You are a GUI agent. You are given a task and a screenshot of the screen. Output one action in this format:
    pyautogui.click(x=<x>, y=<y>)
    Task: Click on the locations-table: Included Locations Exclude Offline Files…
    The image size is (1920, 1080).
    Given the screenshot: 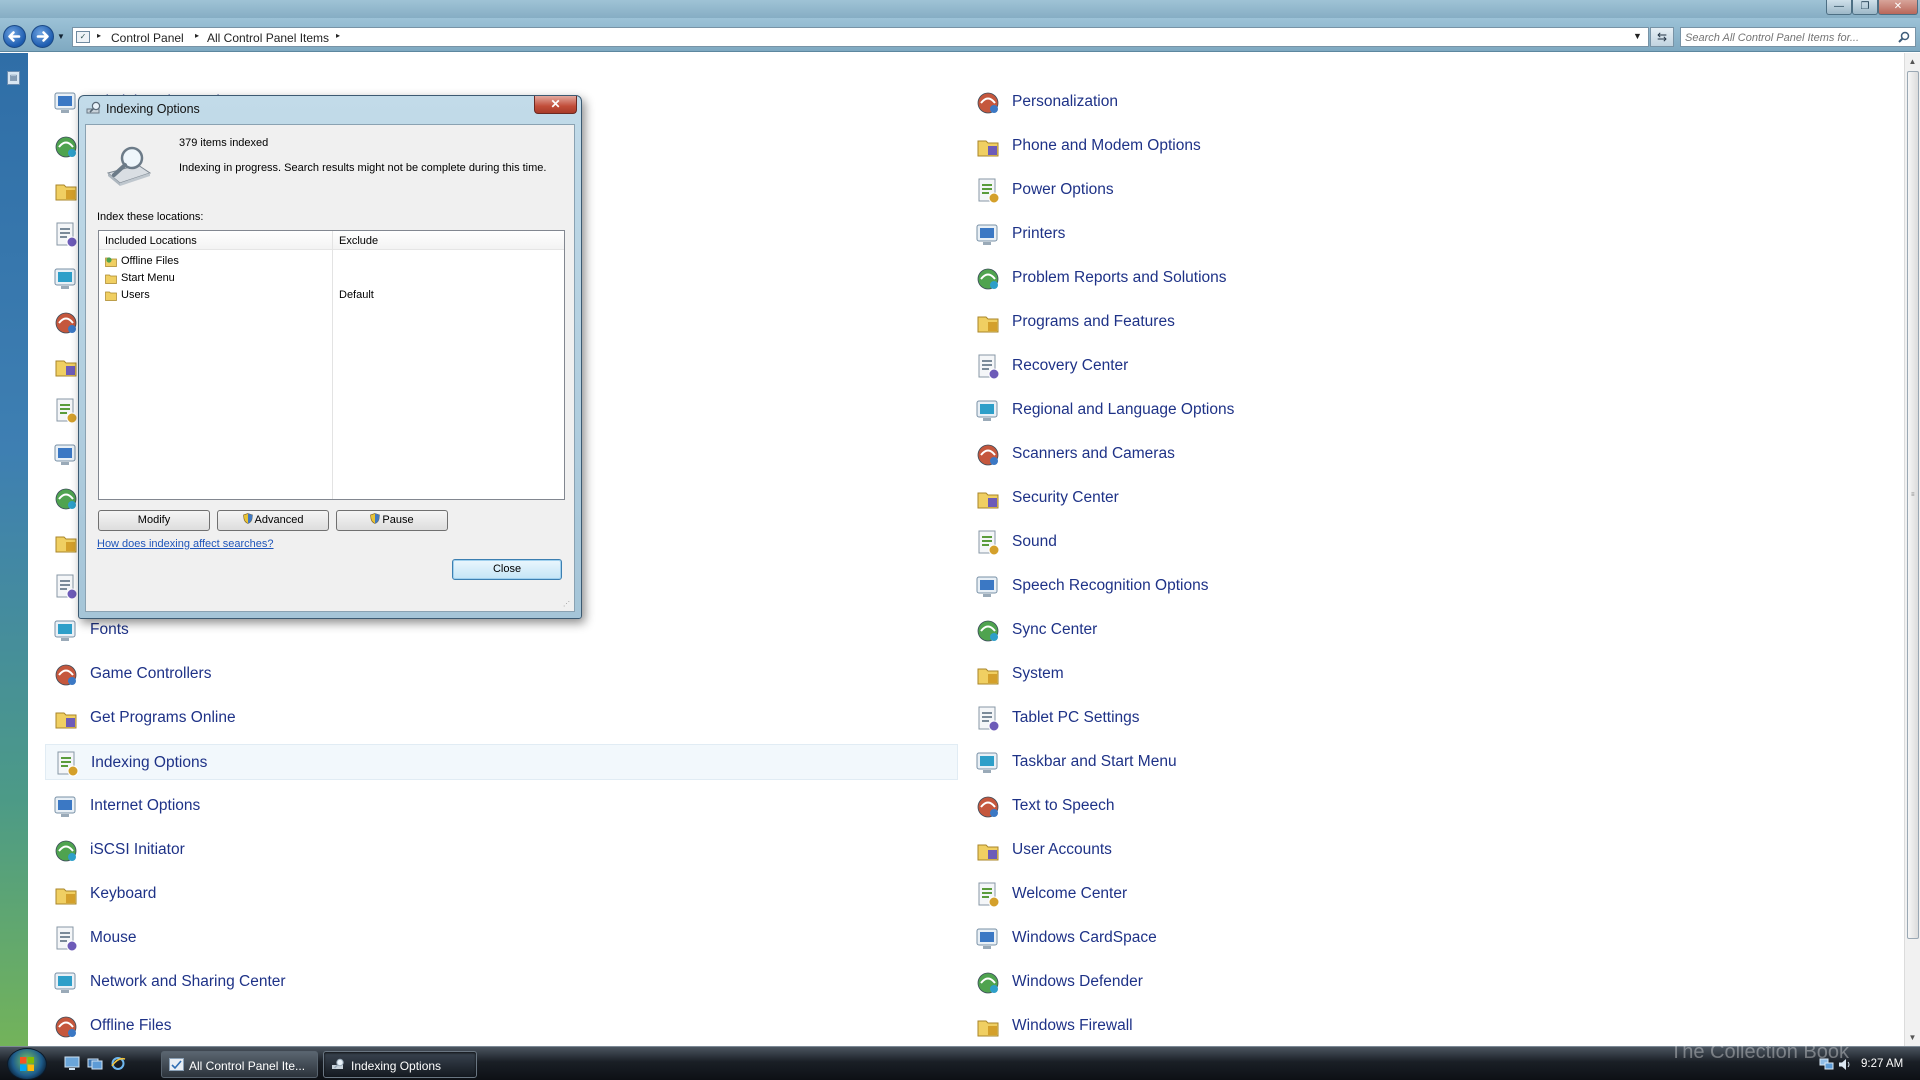 What is the action you would take?
    pyautogui.click(x=331, y=365)
    